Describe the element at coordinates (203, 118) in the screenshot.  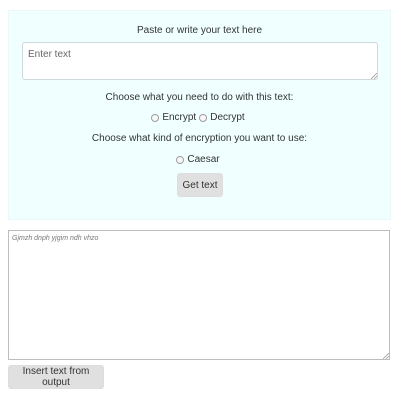
I see `decrypt-radio` at that location.